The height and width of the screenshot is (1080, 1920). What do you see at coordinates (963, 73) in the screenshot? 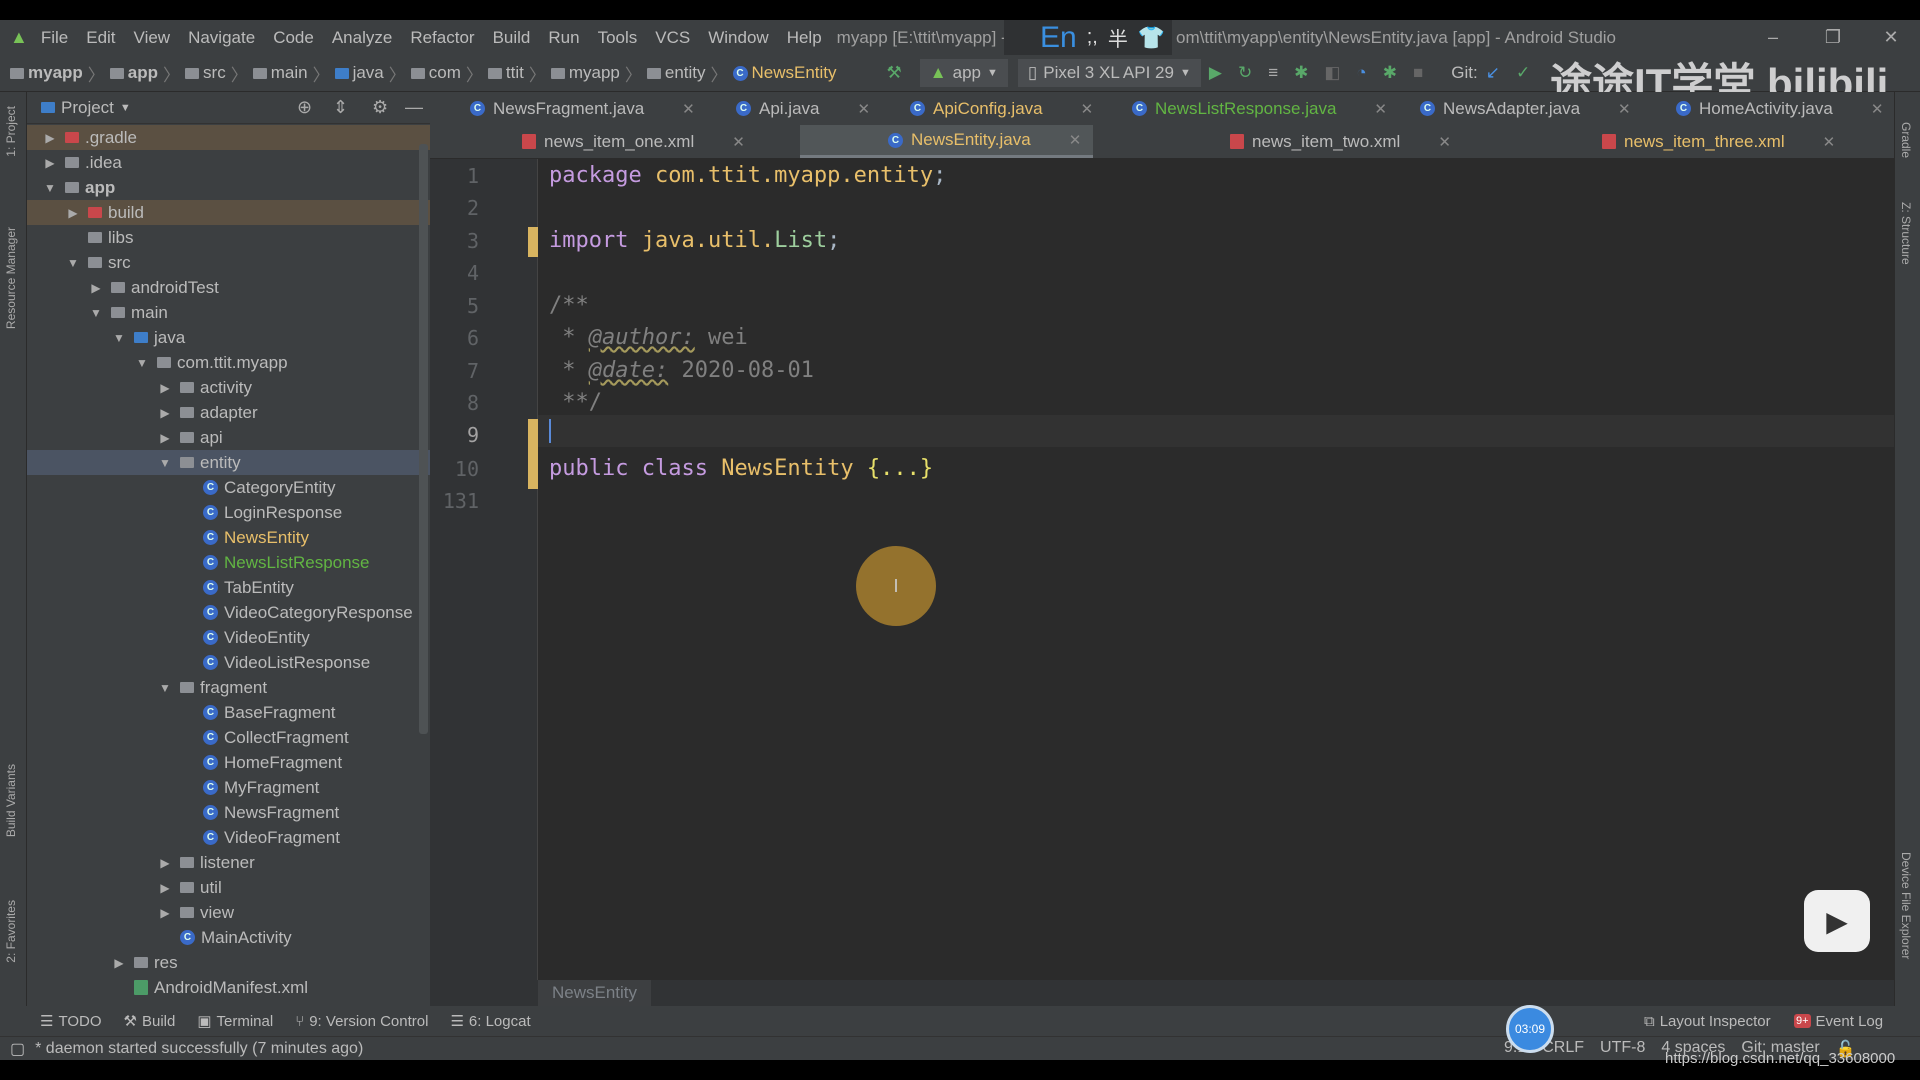
I see `run-config-select: ▲ app ▼` at bounding box center [963, 73].